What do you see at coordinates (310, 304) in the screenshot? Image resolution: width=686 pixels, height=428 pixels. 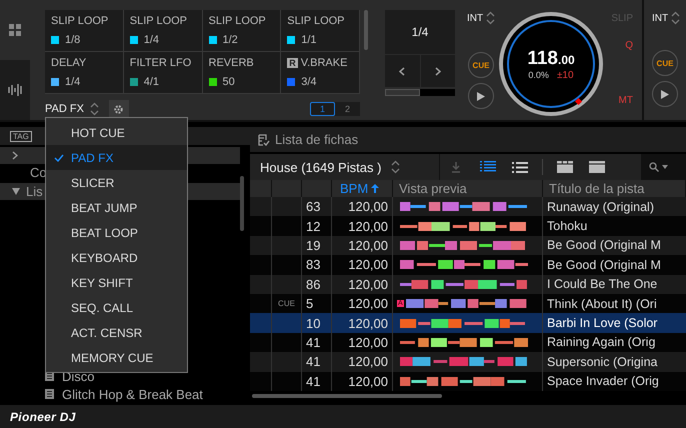 I see `table-cell: 5` at bounding box center [310, 304].